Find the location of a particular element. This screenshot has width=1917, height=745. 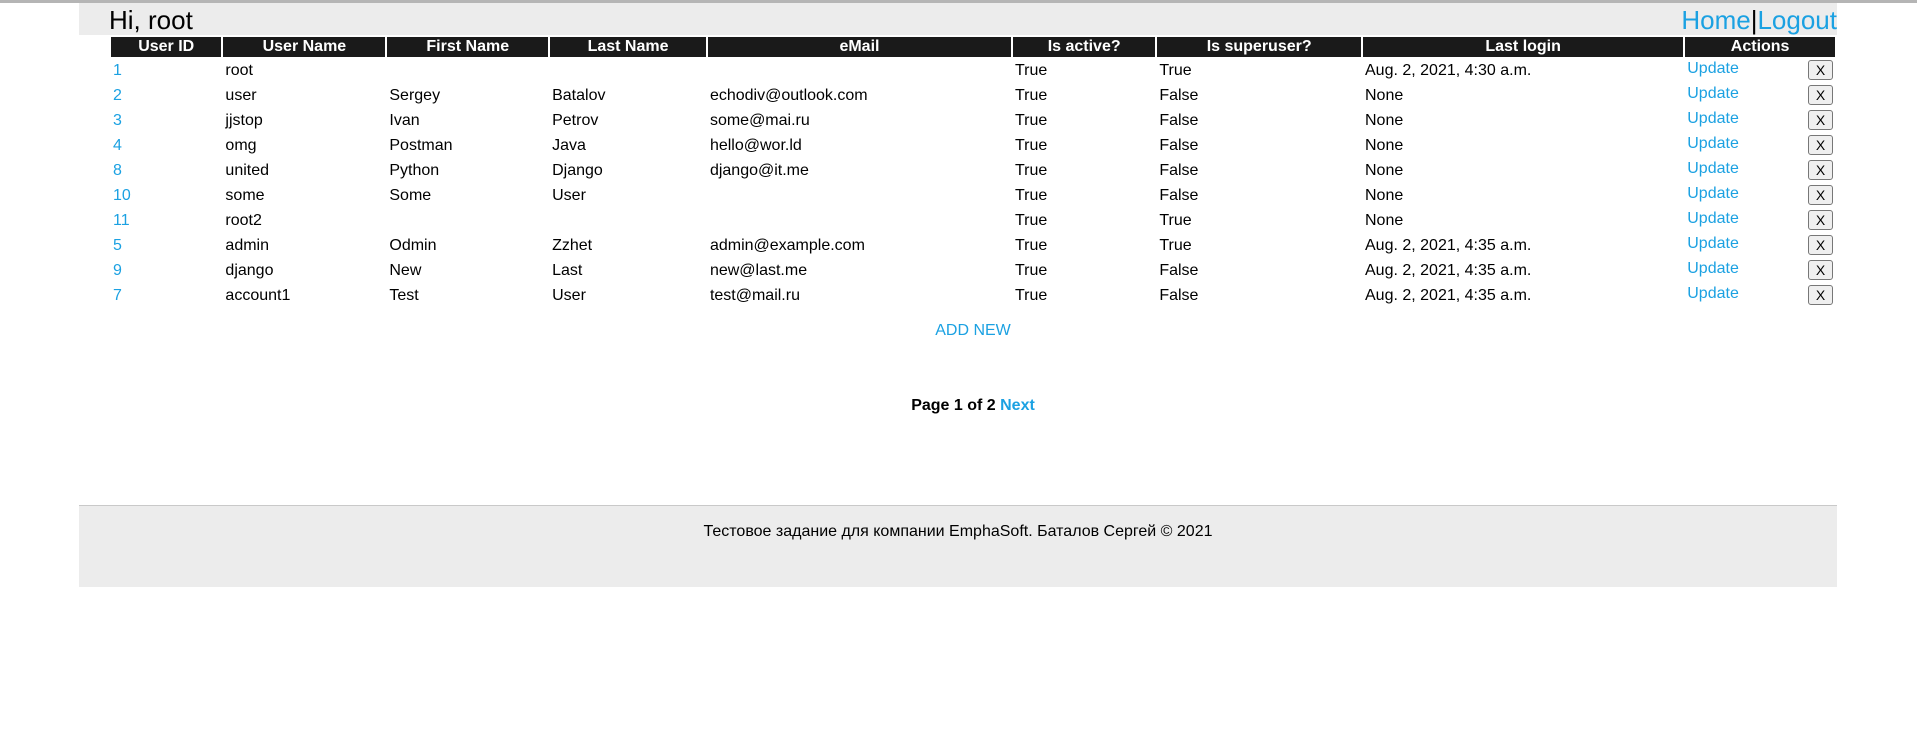

email-cell: new@last.me is located at coordinates (758, 270).